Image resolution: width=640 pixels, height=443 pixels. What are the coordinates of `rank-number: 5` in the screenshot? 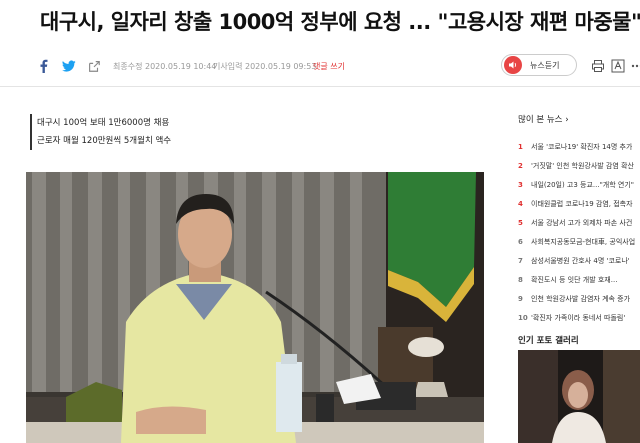 It's located at (520, 222).